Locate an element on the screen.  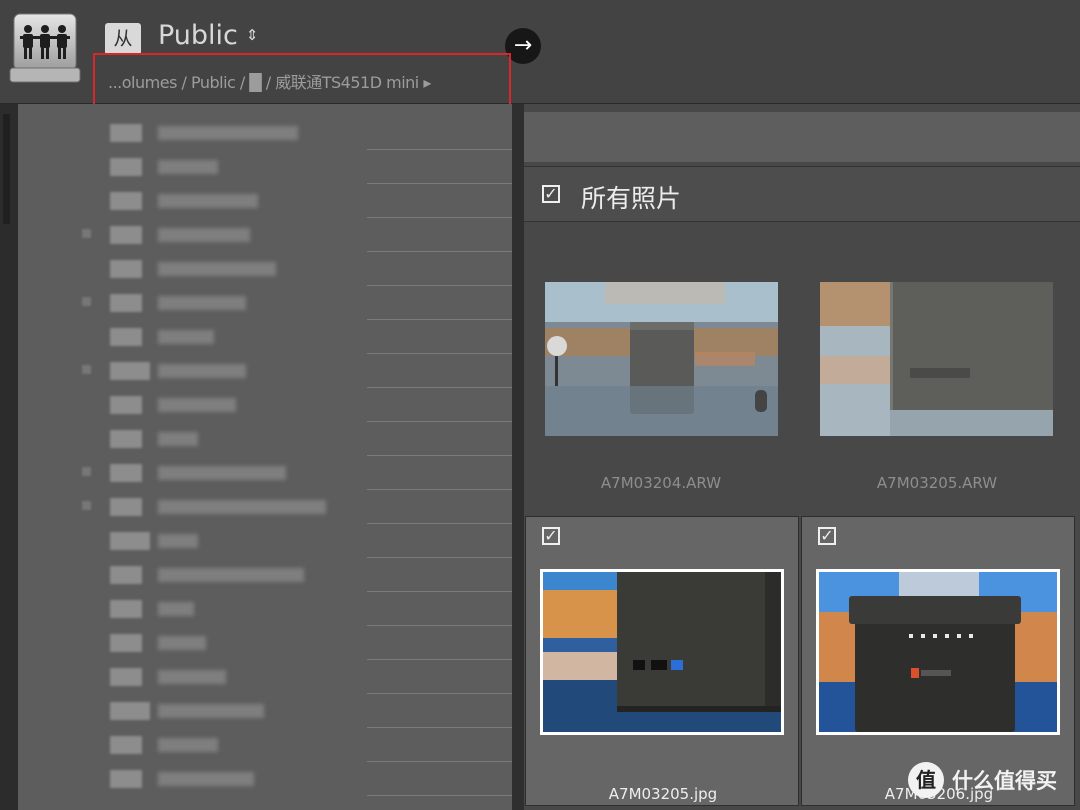
watermark-logo: 值 什么值得买 is located at coordinates (982, 780).